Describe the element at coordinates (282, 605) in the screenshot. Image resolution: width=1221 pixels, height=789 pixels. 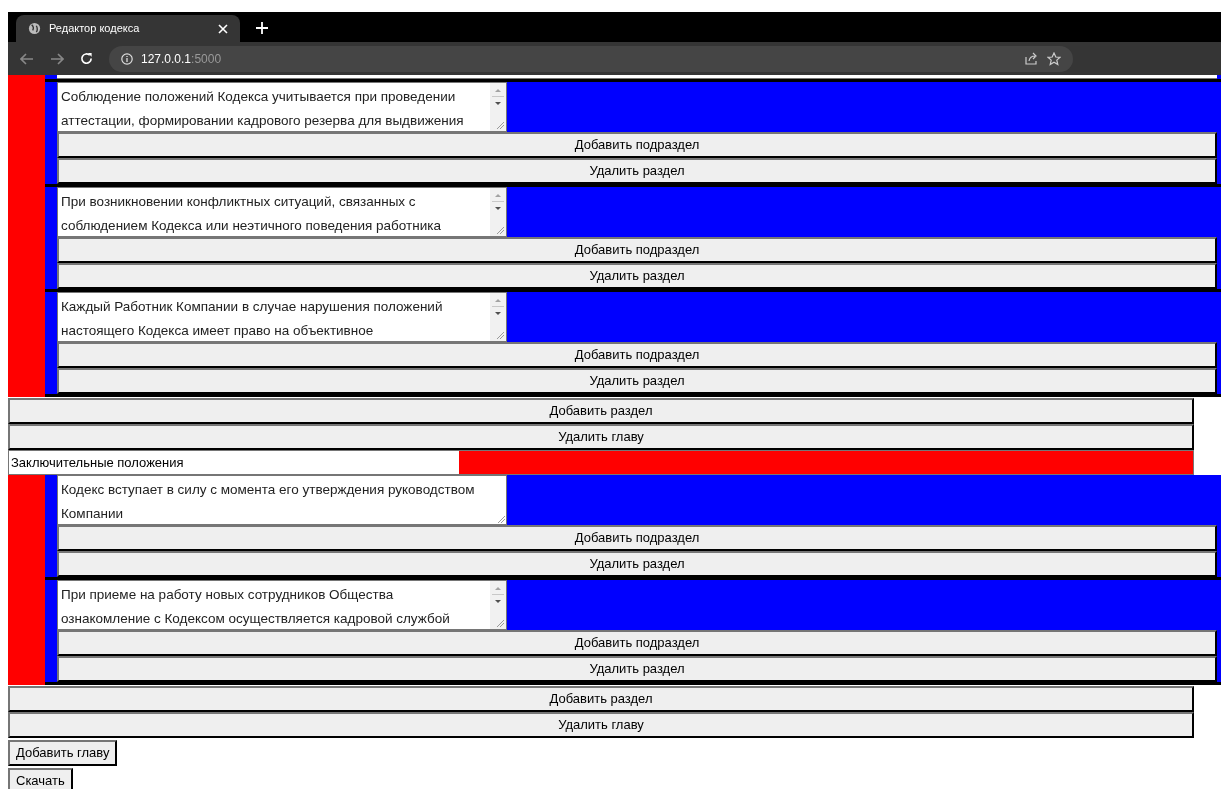
I see `text-area: При приеме на работу новых сотрудников Общества ознакомление с Кодексом осуществляется кадровой службой` at that location.